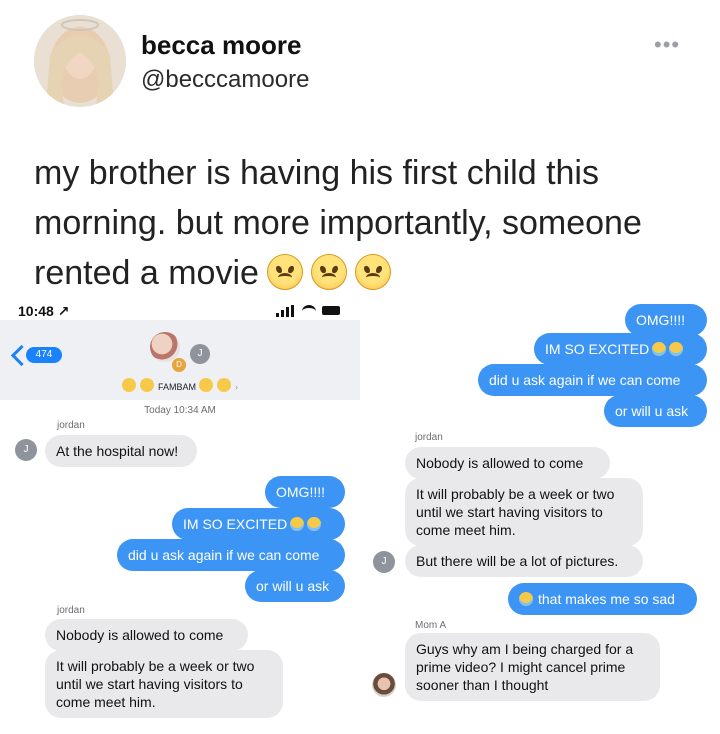 The image size is (720, 734). What do you see at coordinates (121, 451) in the screenshot?
I see `incoming-message: At the hospital now!` at bounding box center [121, 451].